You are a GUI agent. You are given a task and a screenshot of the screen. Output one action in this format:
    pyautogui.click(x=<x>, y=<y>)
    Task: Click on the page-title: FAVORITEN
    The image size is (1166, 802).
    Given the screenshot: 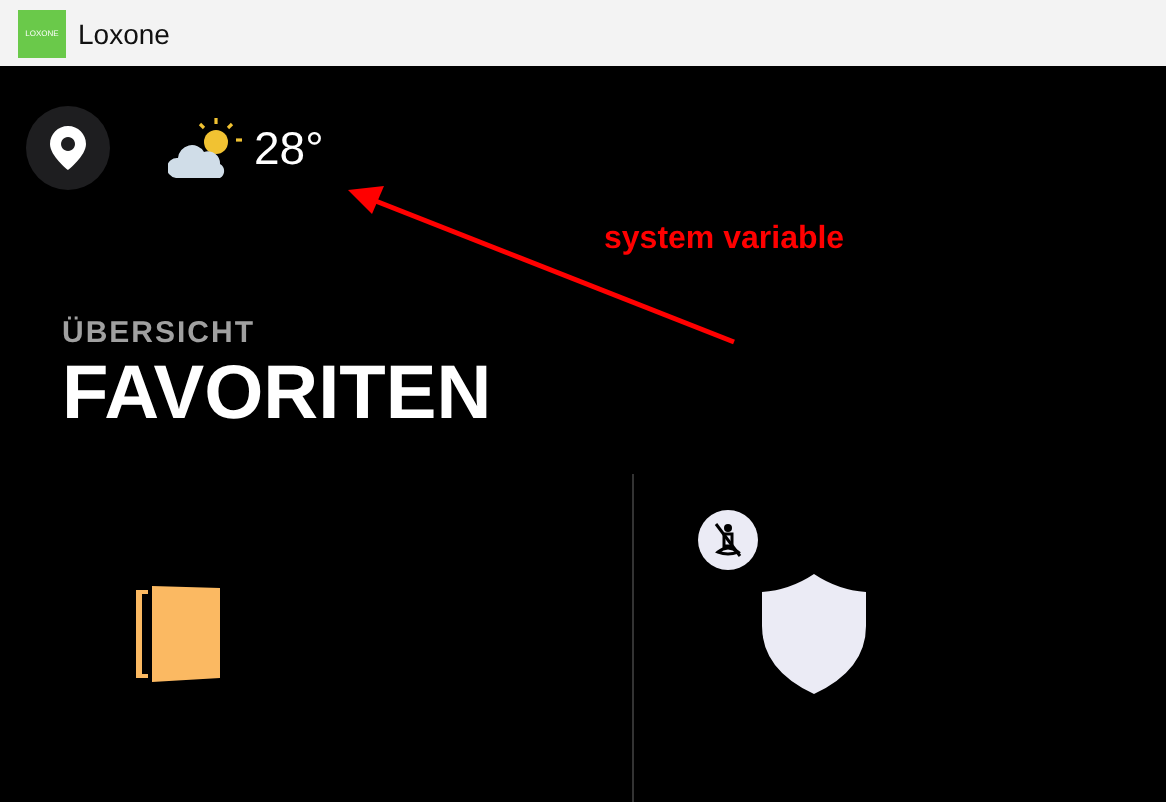 What is the action you would take?
    pyautogui.click(x=278, y=396)
    